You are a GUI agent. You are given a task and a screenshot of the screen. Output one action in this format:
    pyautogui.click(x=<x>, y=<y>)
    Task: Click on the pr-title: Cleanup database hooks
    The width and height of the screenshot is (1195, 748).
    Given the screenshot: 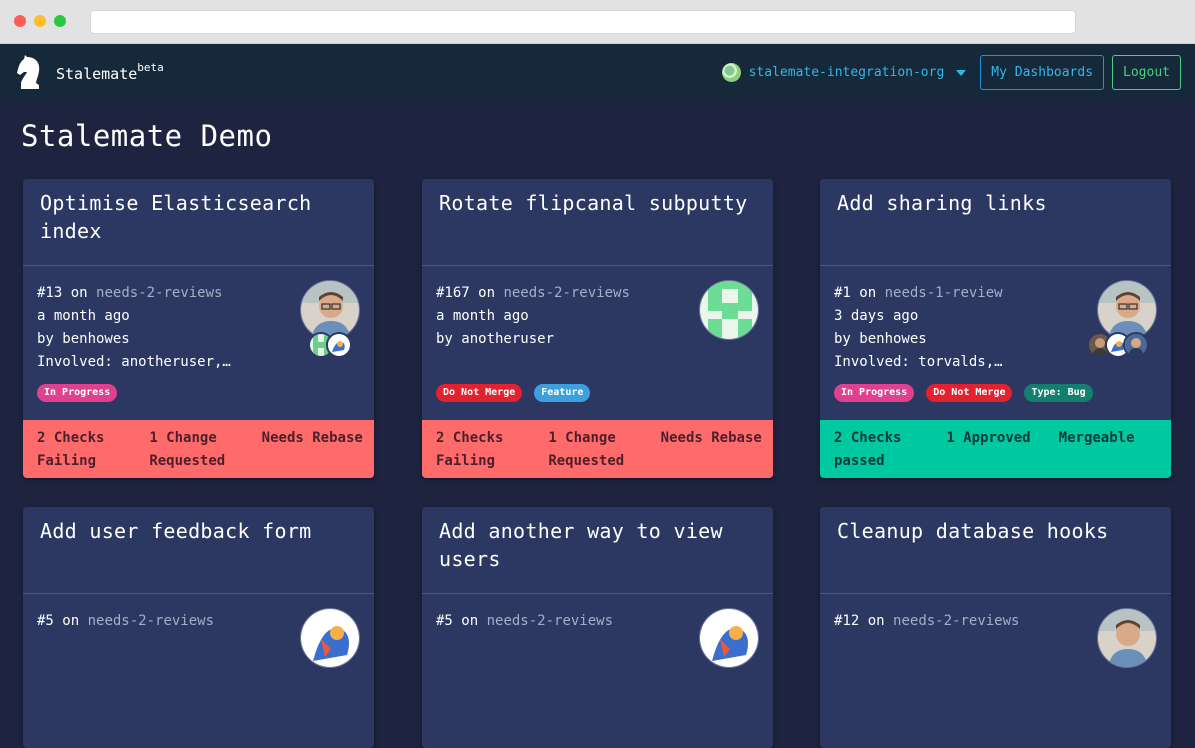 What is the action you would take?
    pyautogui.click(x=995, y=550)
    